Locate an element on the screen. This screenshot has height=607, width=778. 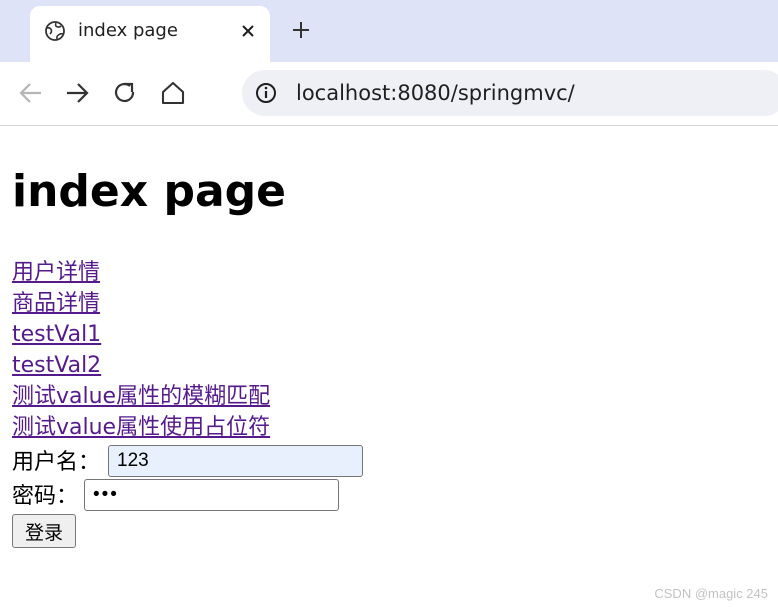
back-arrow-icon is located at coordinates (31, 93).